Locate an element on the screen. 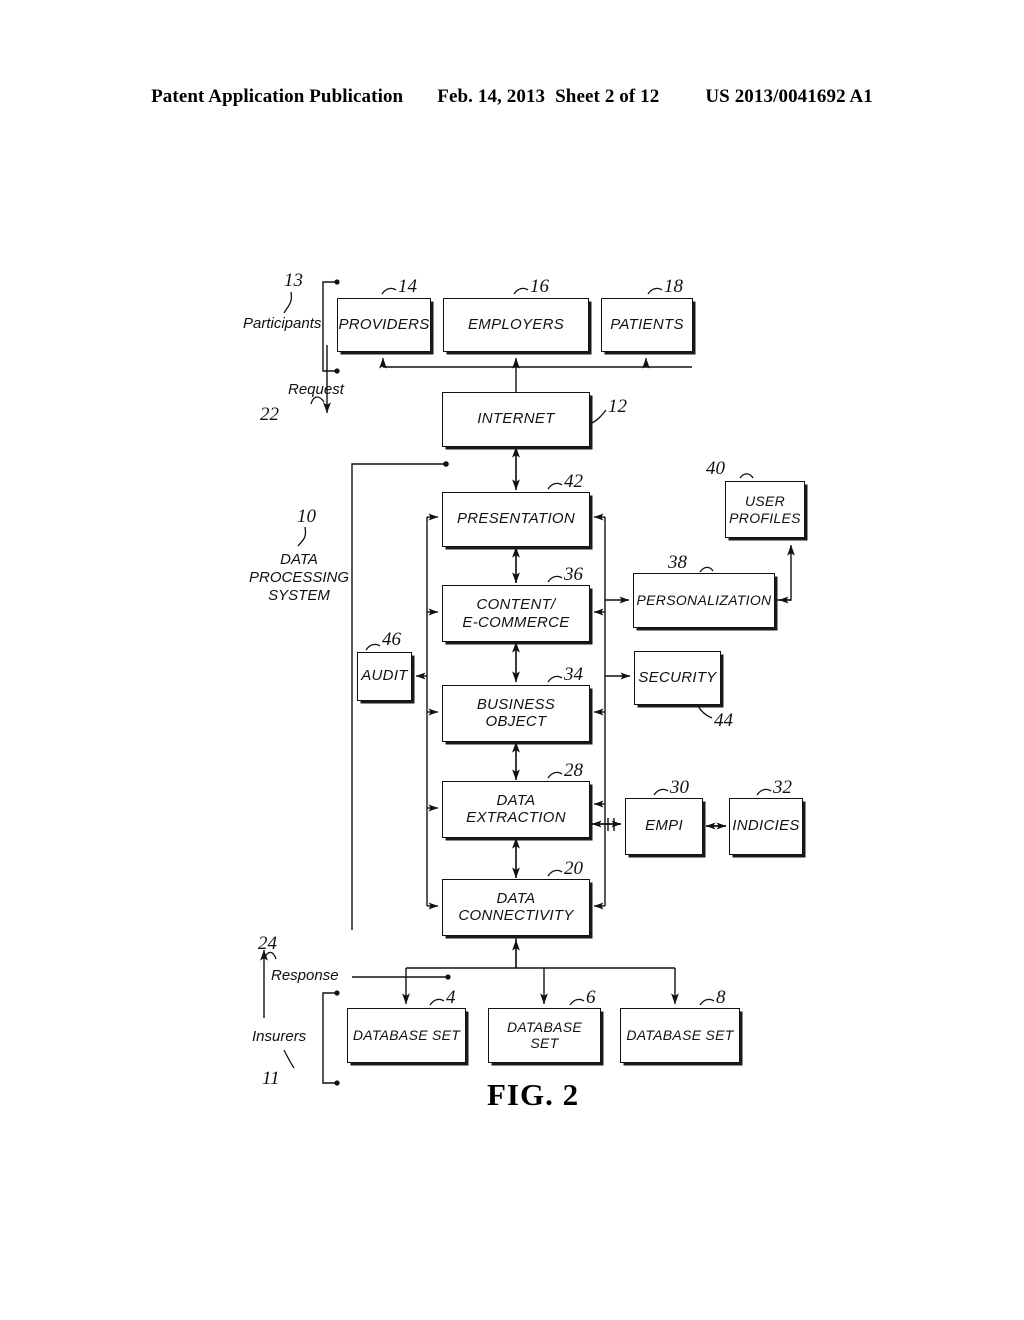  box-employers-label: EMPLOYERS is located at coordinates (516, 324).